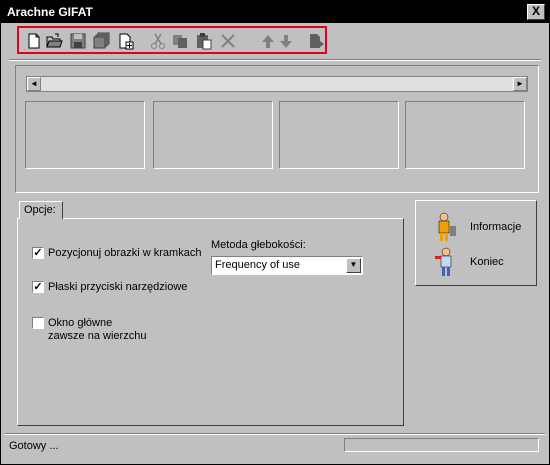 This screenshot has width=550, height=465. What do you see at coordinates (102, 41) in the screenshot?
I see `save-all-icon` at bounding box center [102, 41].